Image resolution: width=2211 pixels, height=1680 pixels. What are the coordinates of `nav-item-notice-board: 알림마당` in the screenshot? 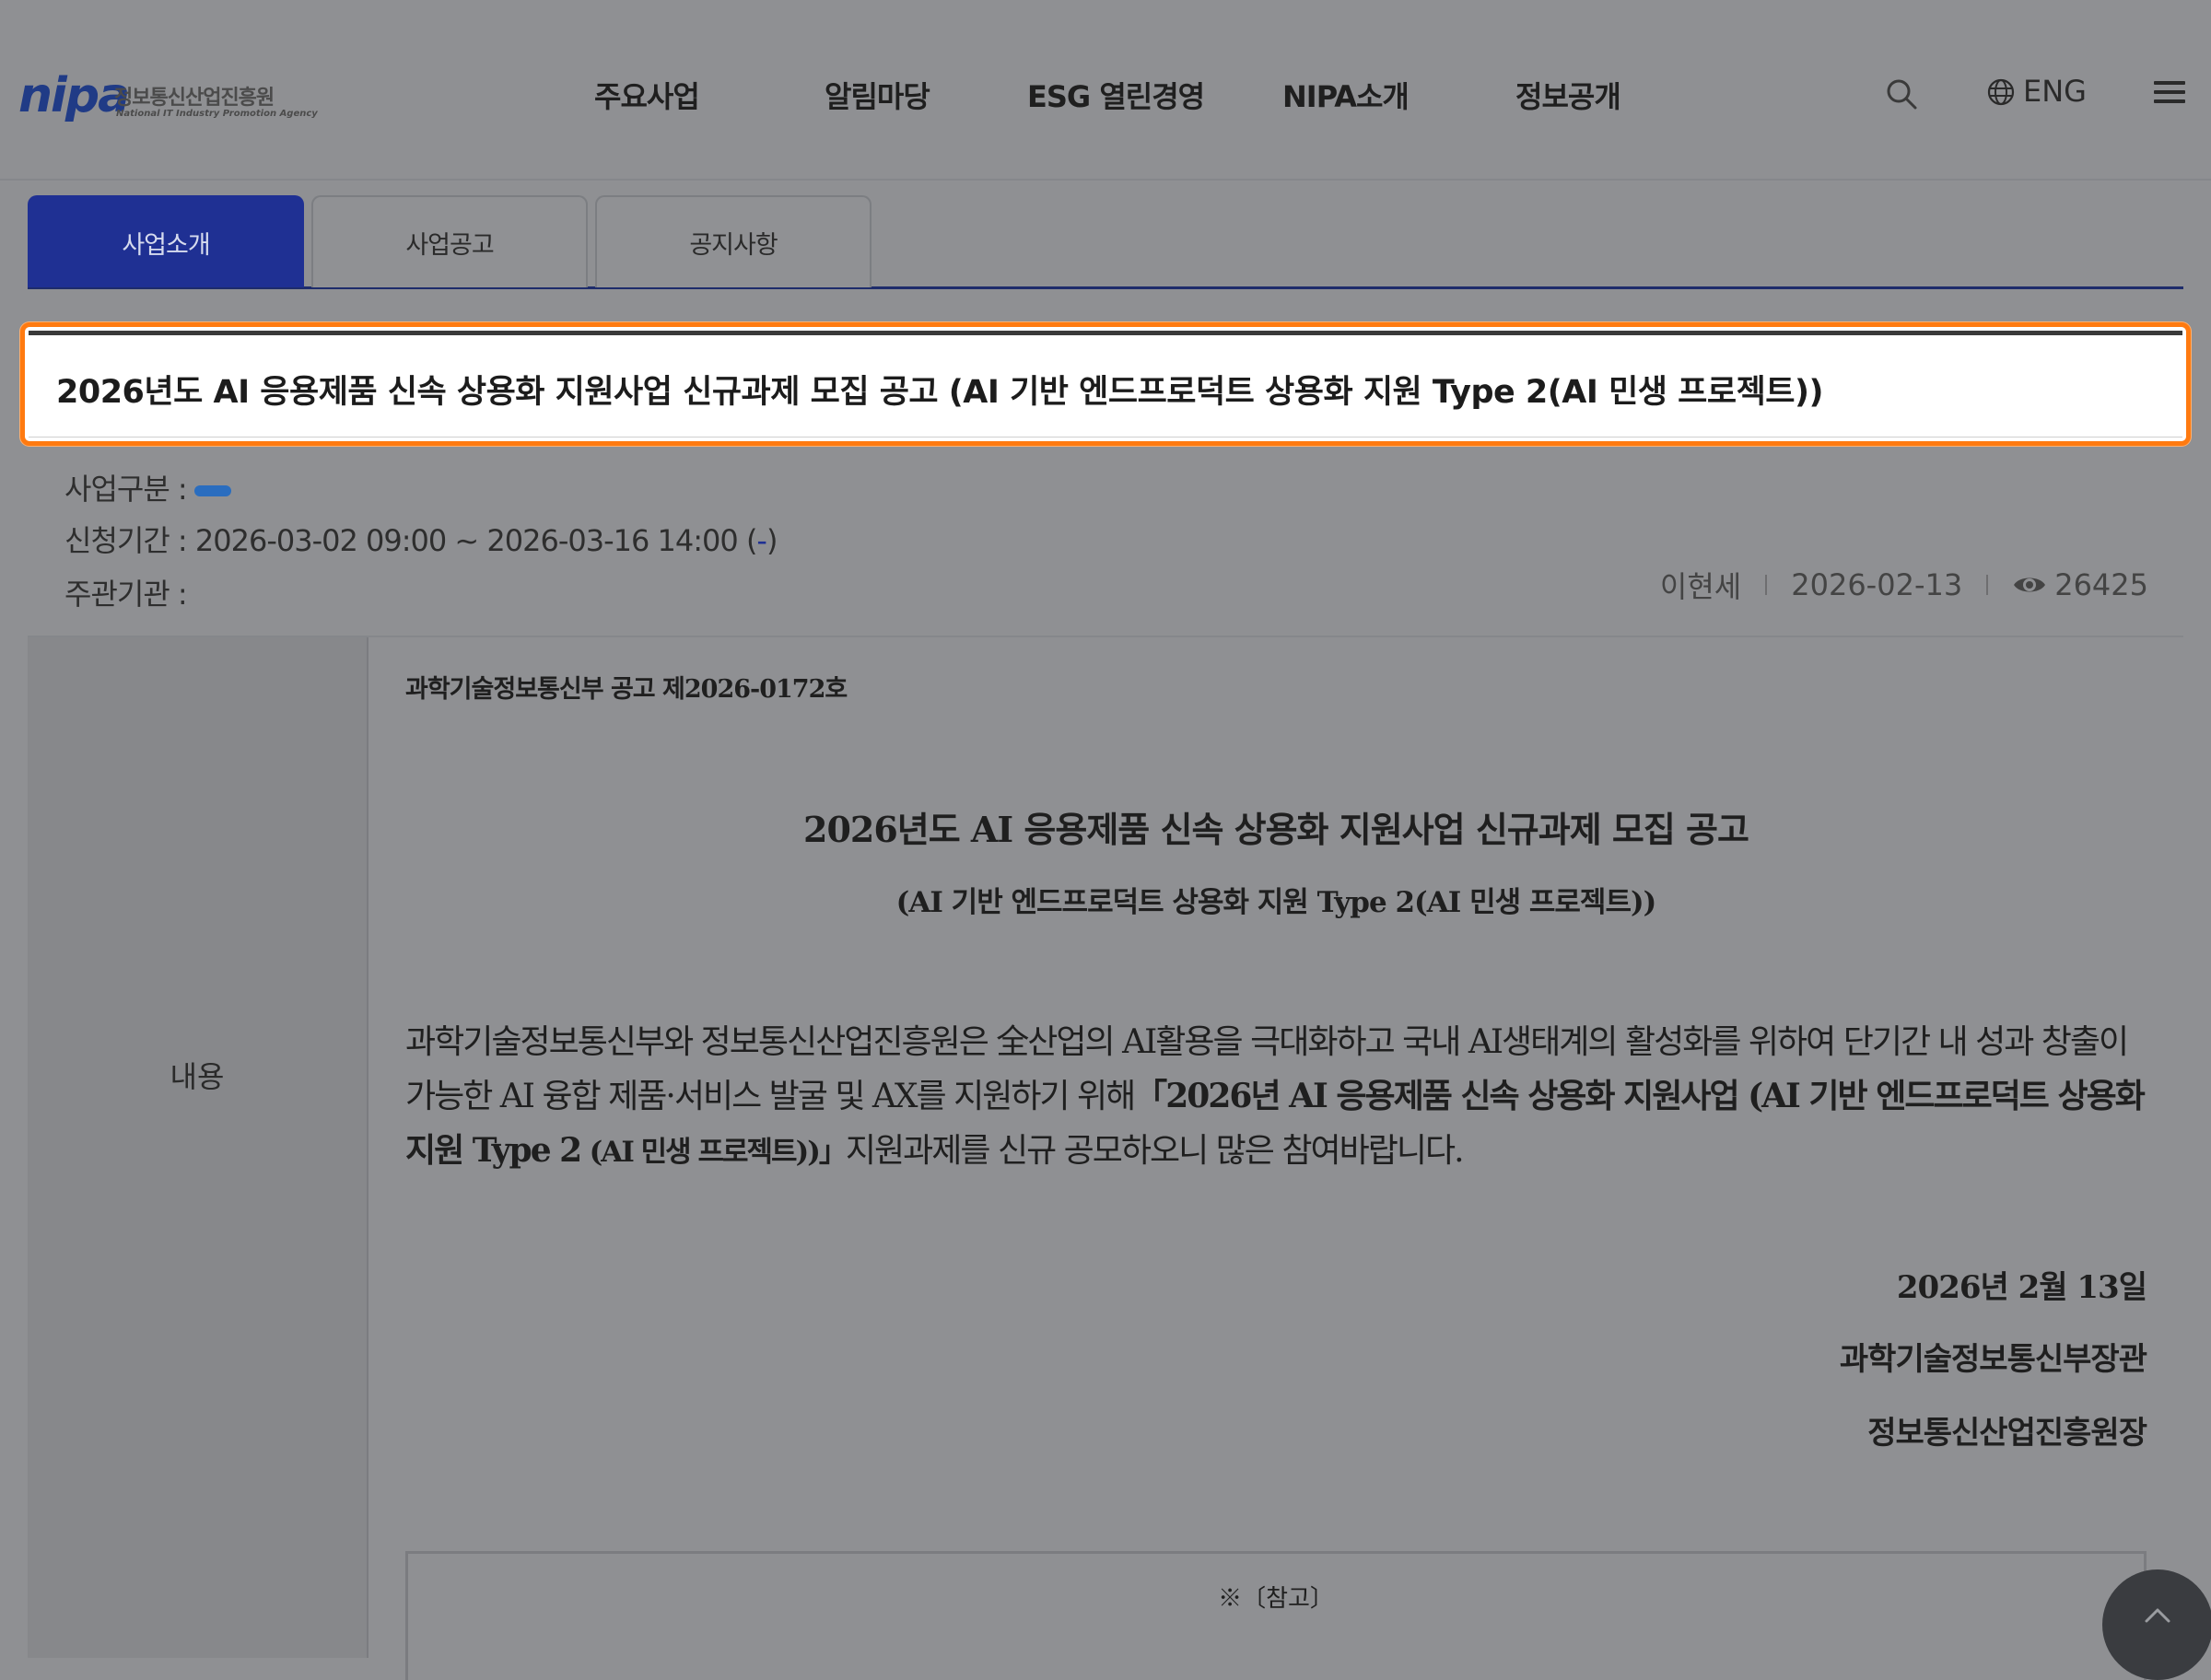 It's located at (877, 95).